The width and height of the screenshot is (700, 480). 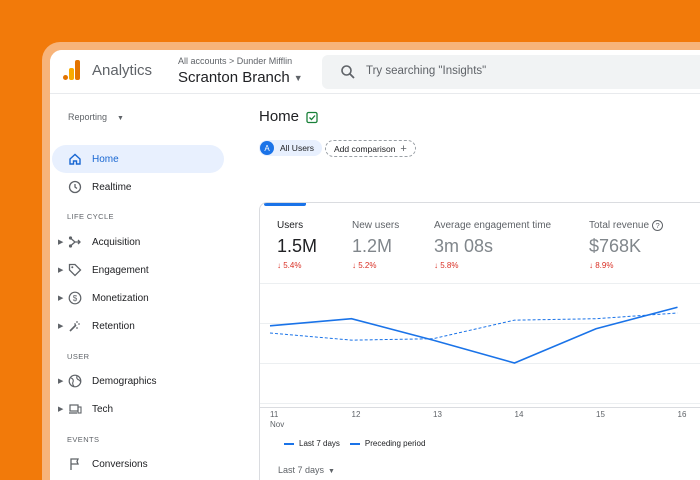 I want to click on dollar-icon: $, so click(x=75, y=298).